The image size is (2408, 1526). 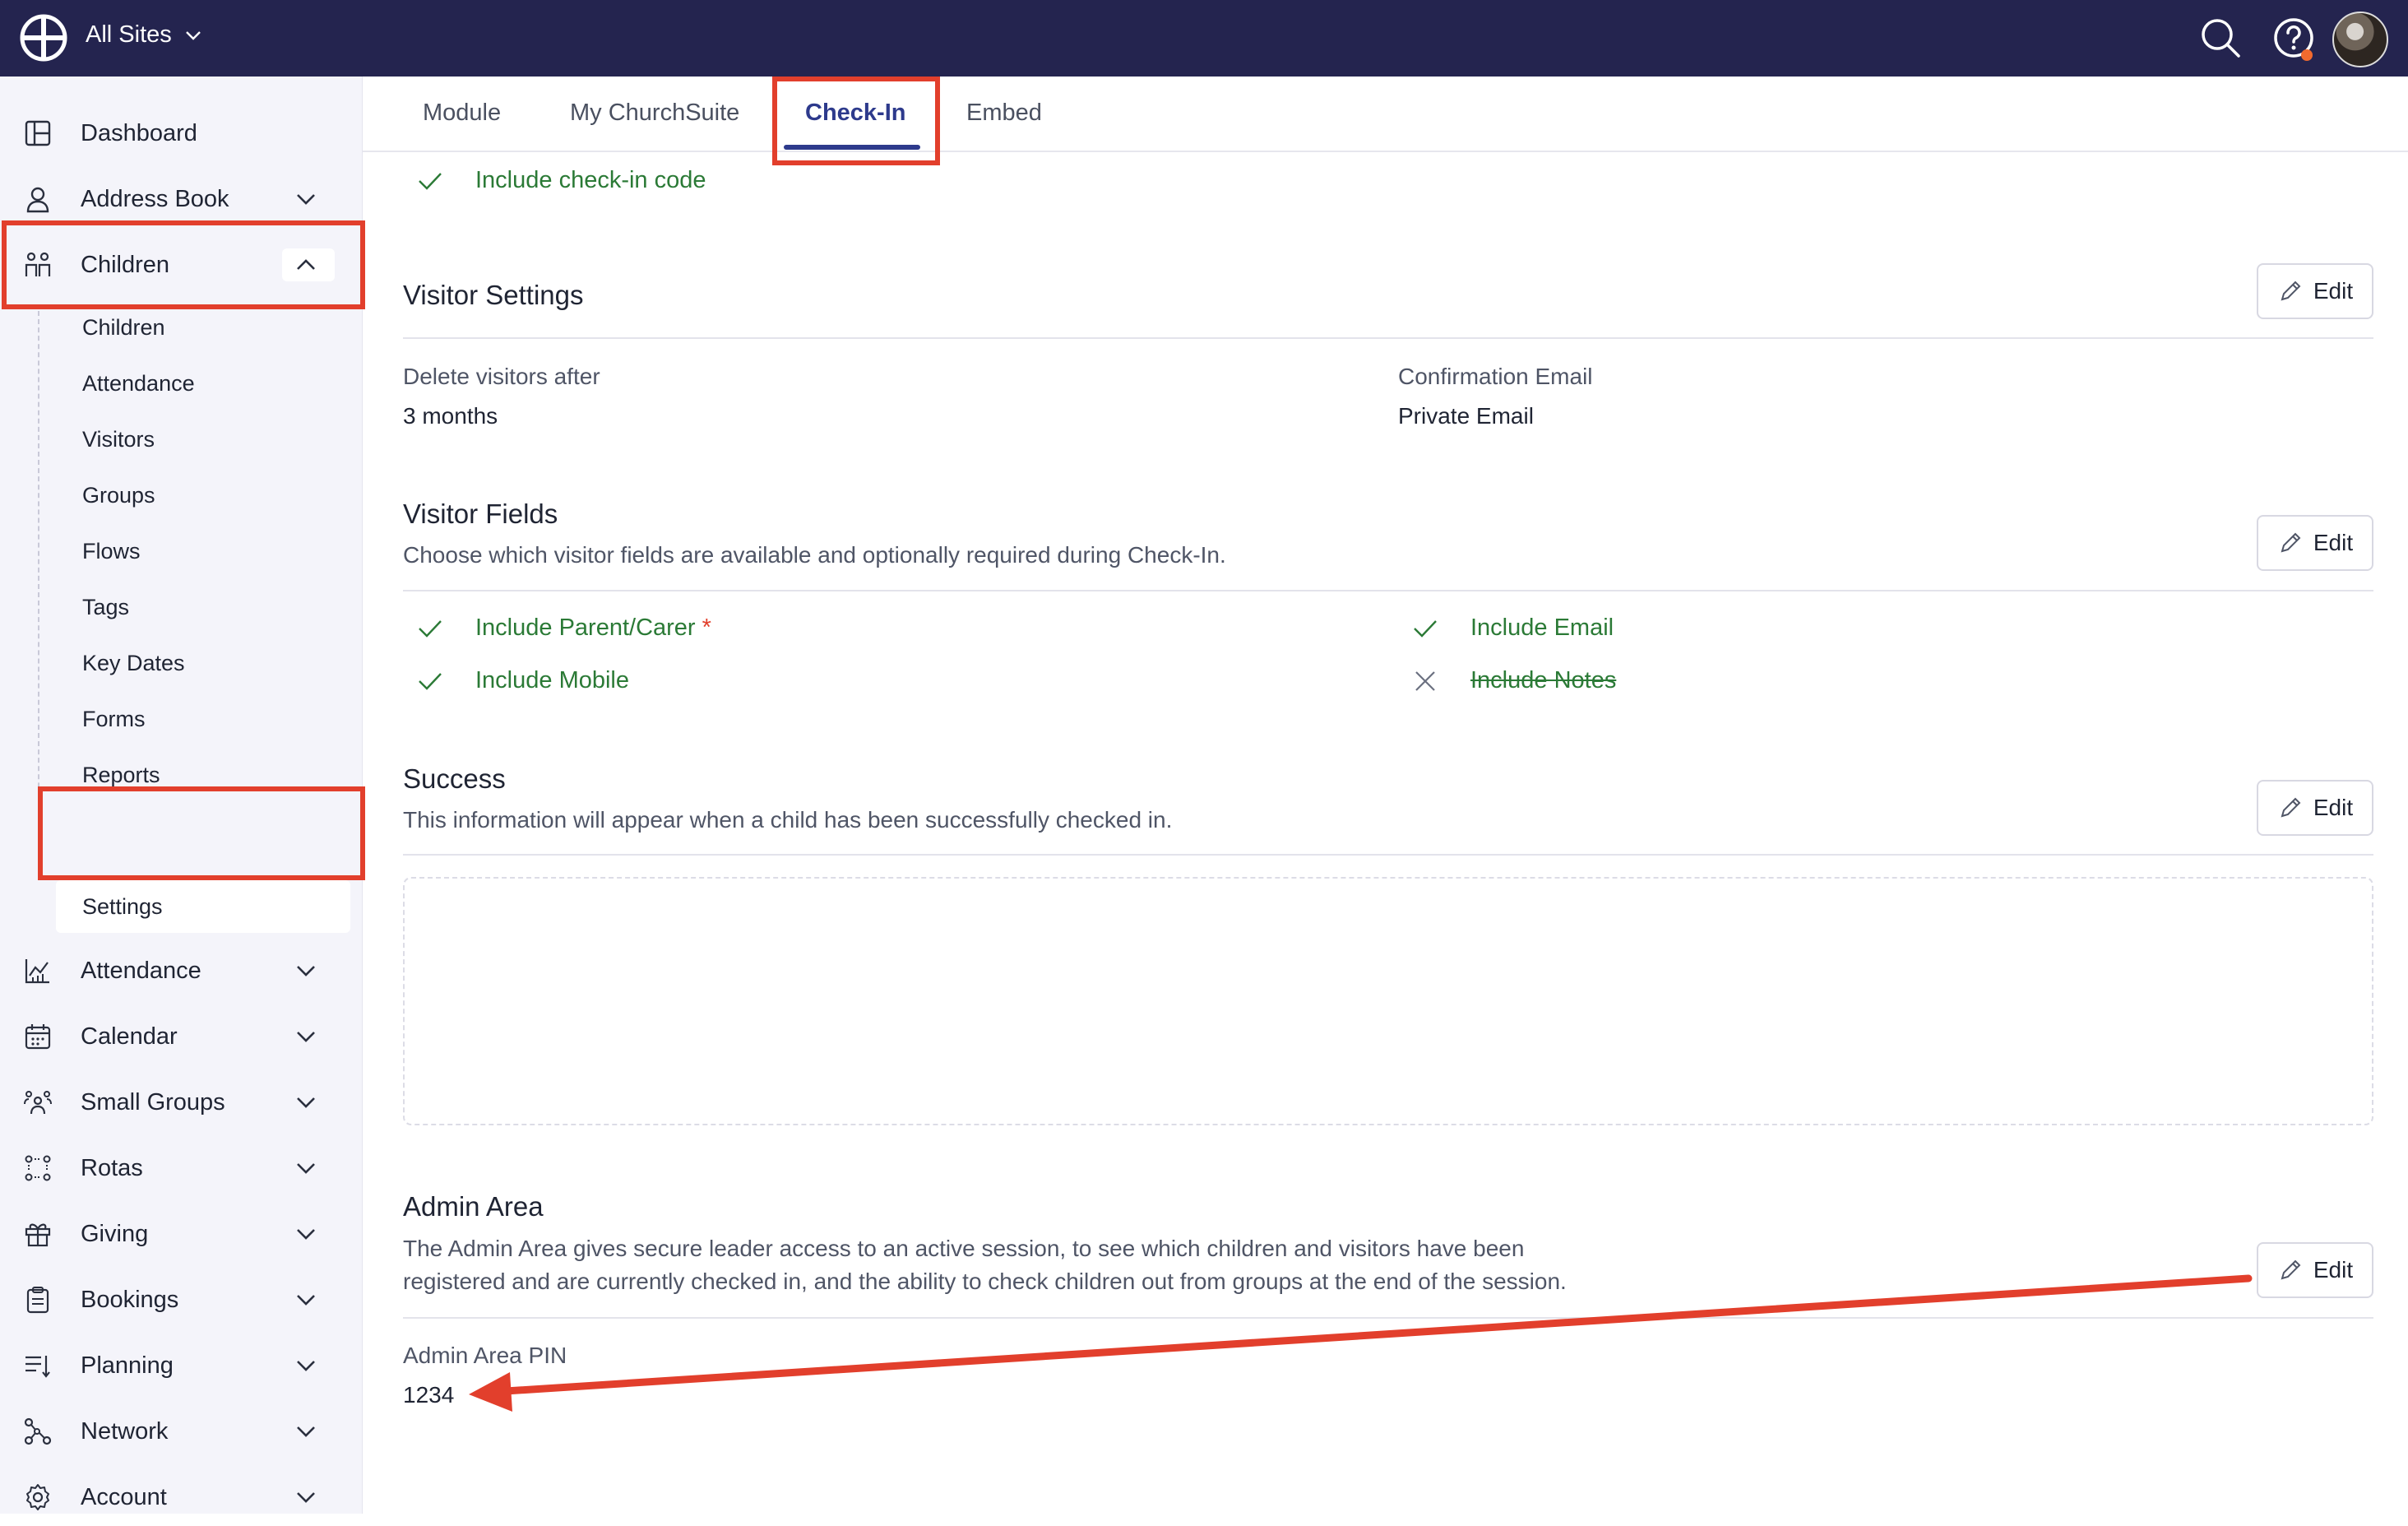 What do you see at coordinates (37, 972) in the screenshot?
I see `chart-icon` at bounding box center [37, 972].